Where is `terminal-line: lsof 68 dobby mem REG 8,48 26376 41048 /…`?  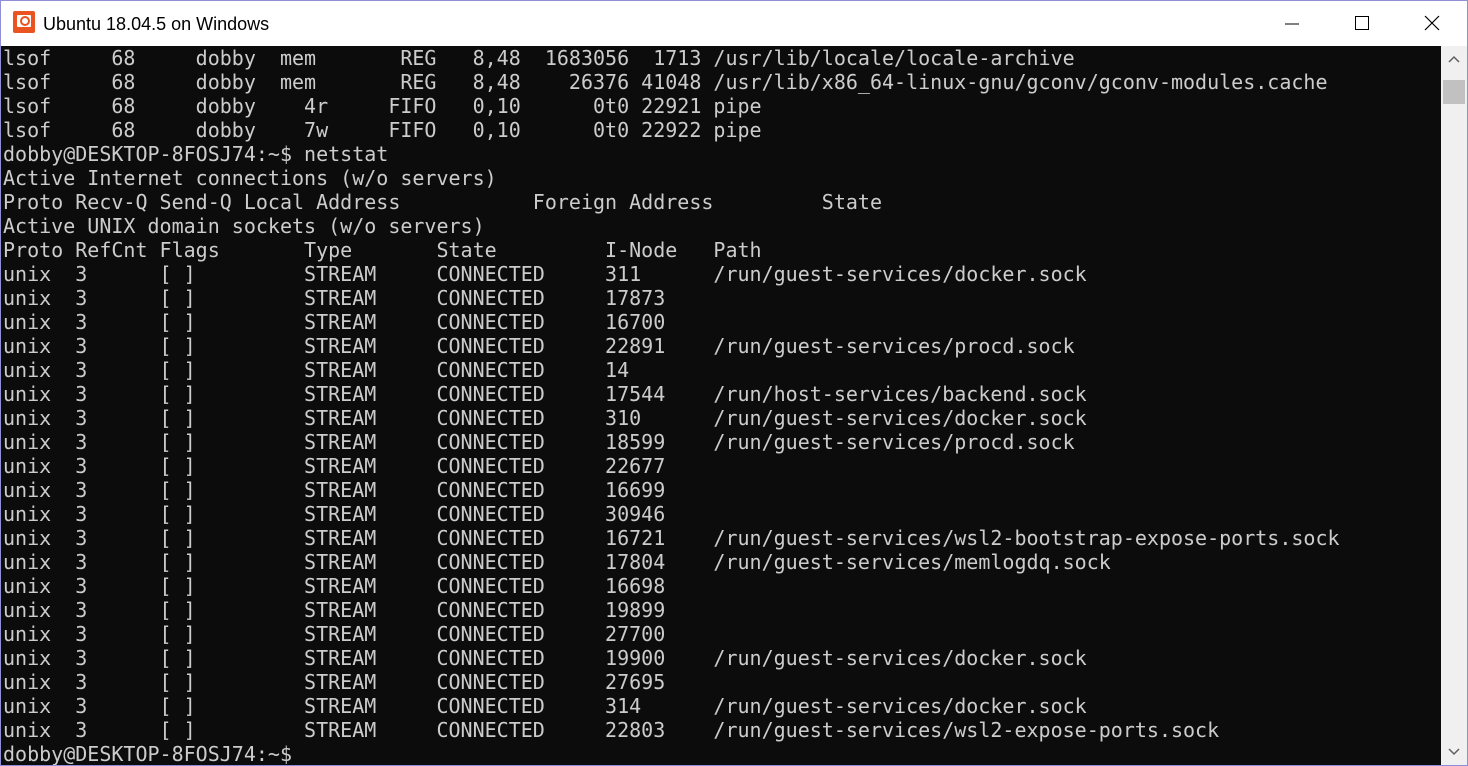
terminal-line: lsof 68 dobby mem REG 8,48 26376 41048 /… is located at coordinates (665, 82).